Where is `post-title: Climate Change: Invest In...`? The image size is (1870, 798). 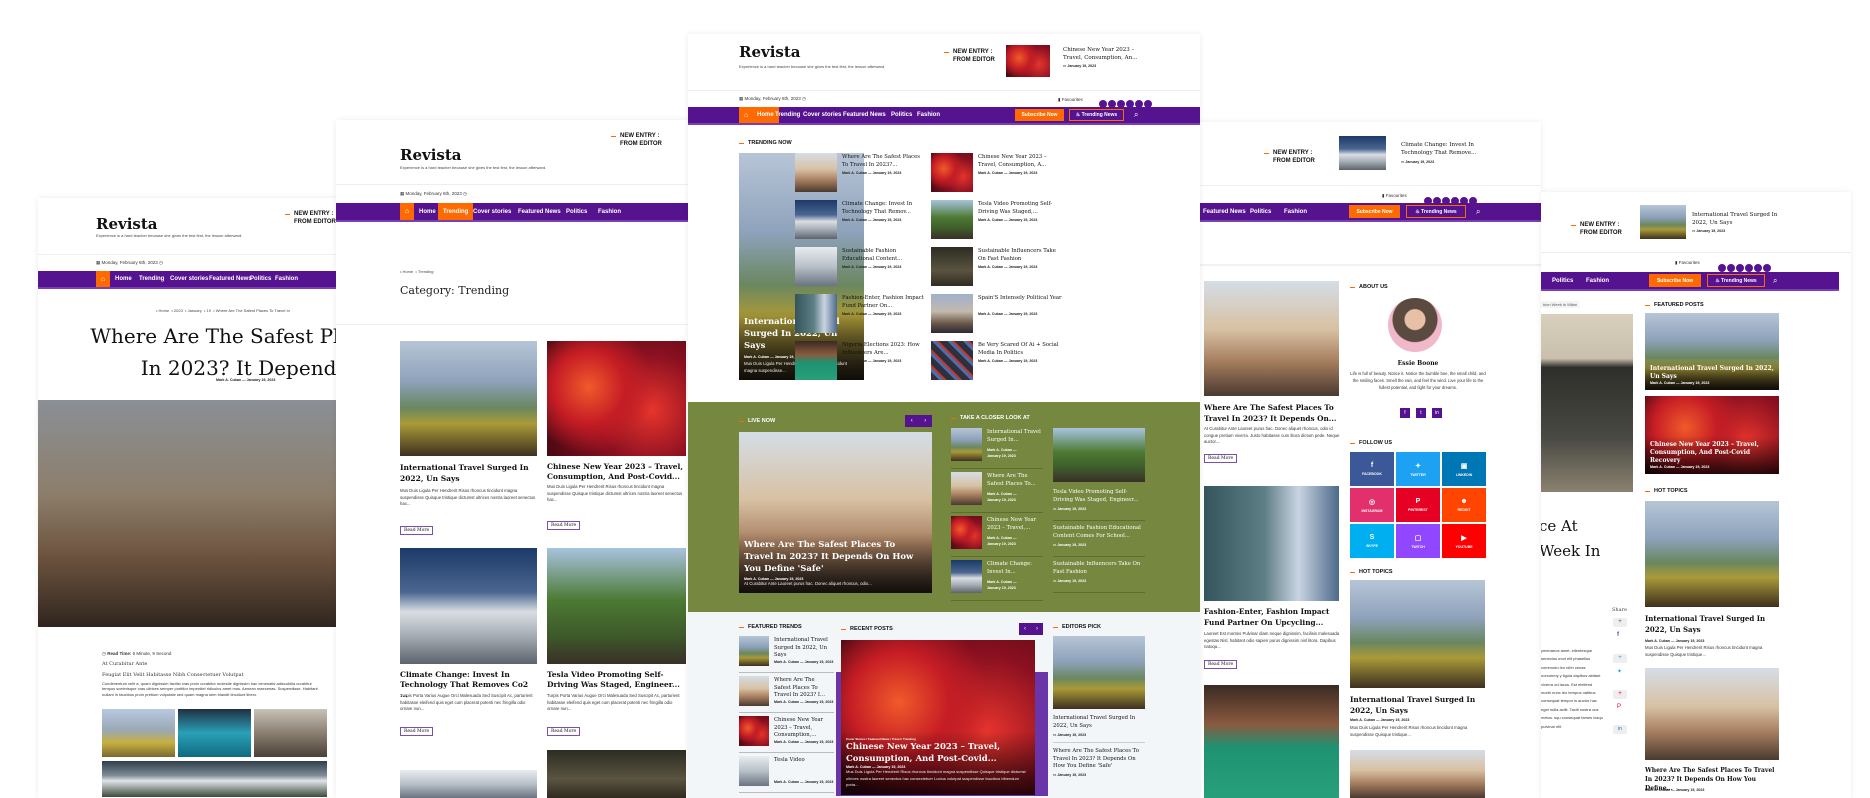 post-title: Climate Change: Invest In... is located at coordinates (1015, 568).